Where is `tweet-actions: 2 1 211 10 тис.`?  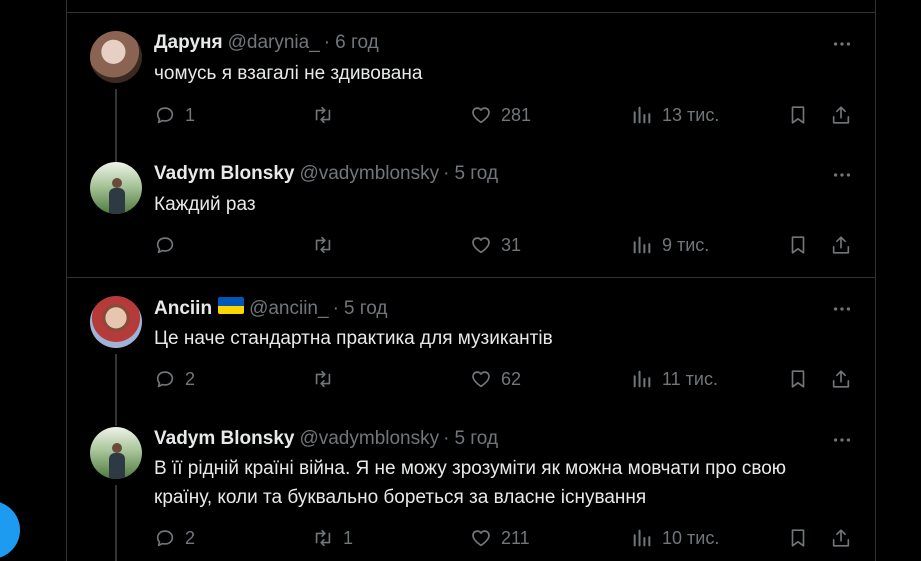
tweet-actions: 2 1 211 10 тис. is located at coordinates (504, 540).